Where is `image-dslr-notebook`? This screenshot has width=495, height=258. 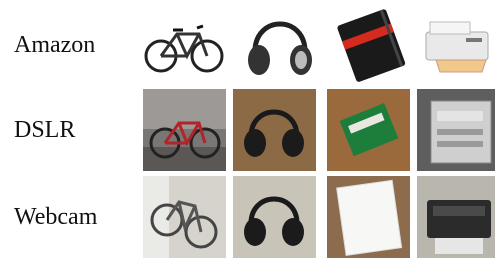
image-dslr-notebook is located at coordinates (368, 130).